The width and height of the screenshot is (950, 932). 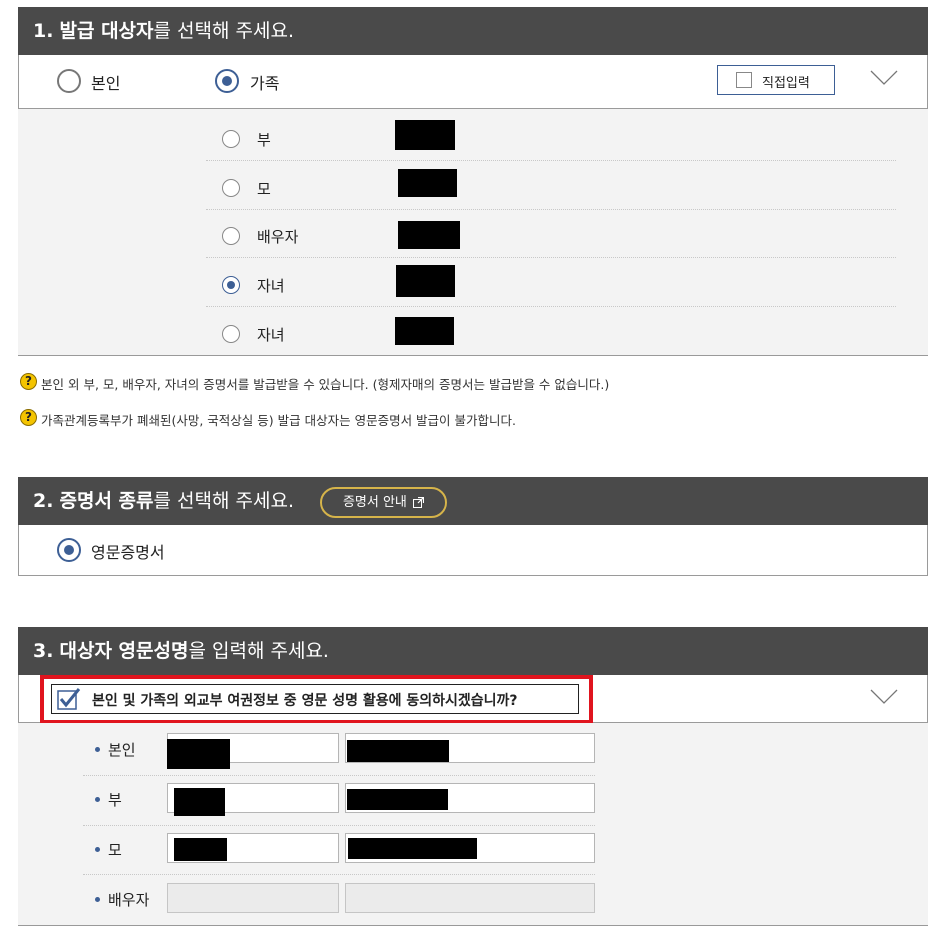 What do you see at coordinates (473, 501) in the screenshot?
I see `section2-header: 2. 증명서 종류를 선택해 주세요.` at bounding box center [473, 501].